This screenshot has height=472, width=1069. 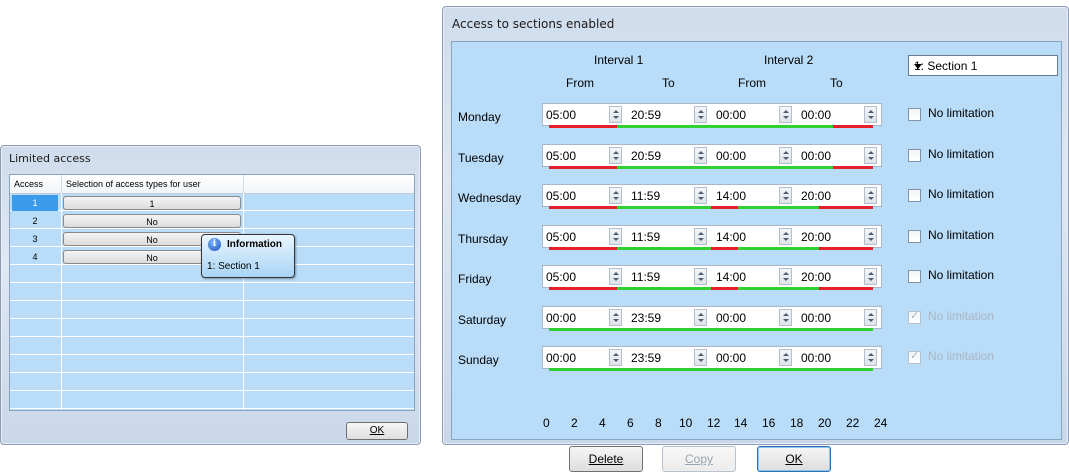 I want to click on time-range-field-6: 00:00 23:59 00:00 00:00, so click(x=712, y=357).